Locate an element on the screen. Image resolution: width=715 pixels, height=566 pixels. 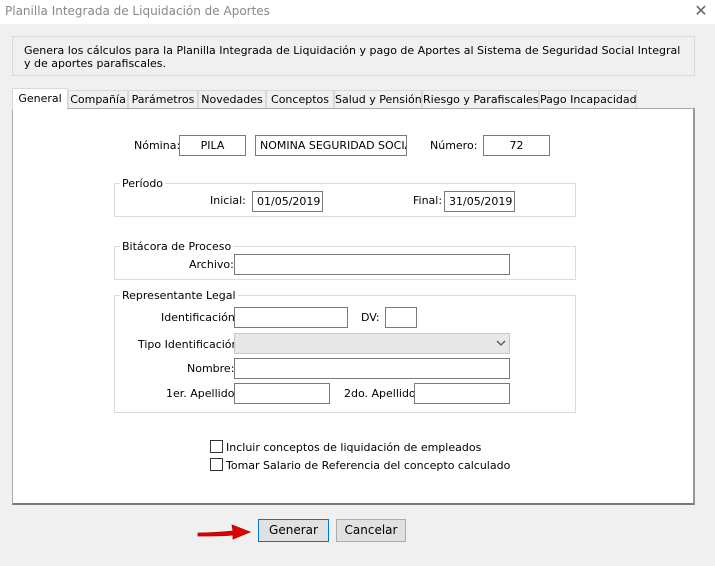
nomina-label: Nómina: is located at coordinates (157, 145).